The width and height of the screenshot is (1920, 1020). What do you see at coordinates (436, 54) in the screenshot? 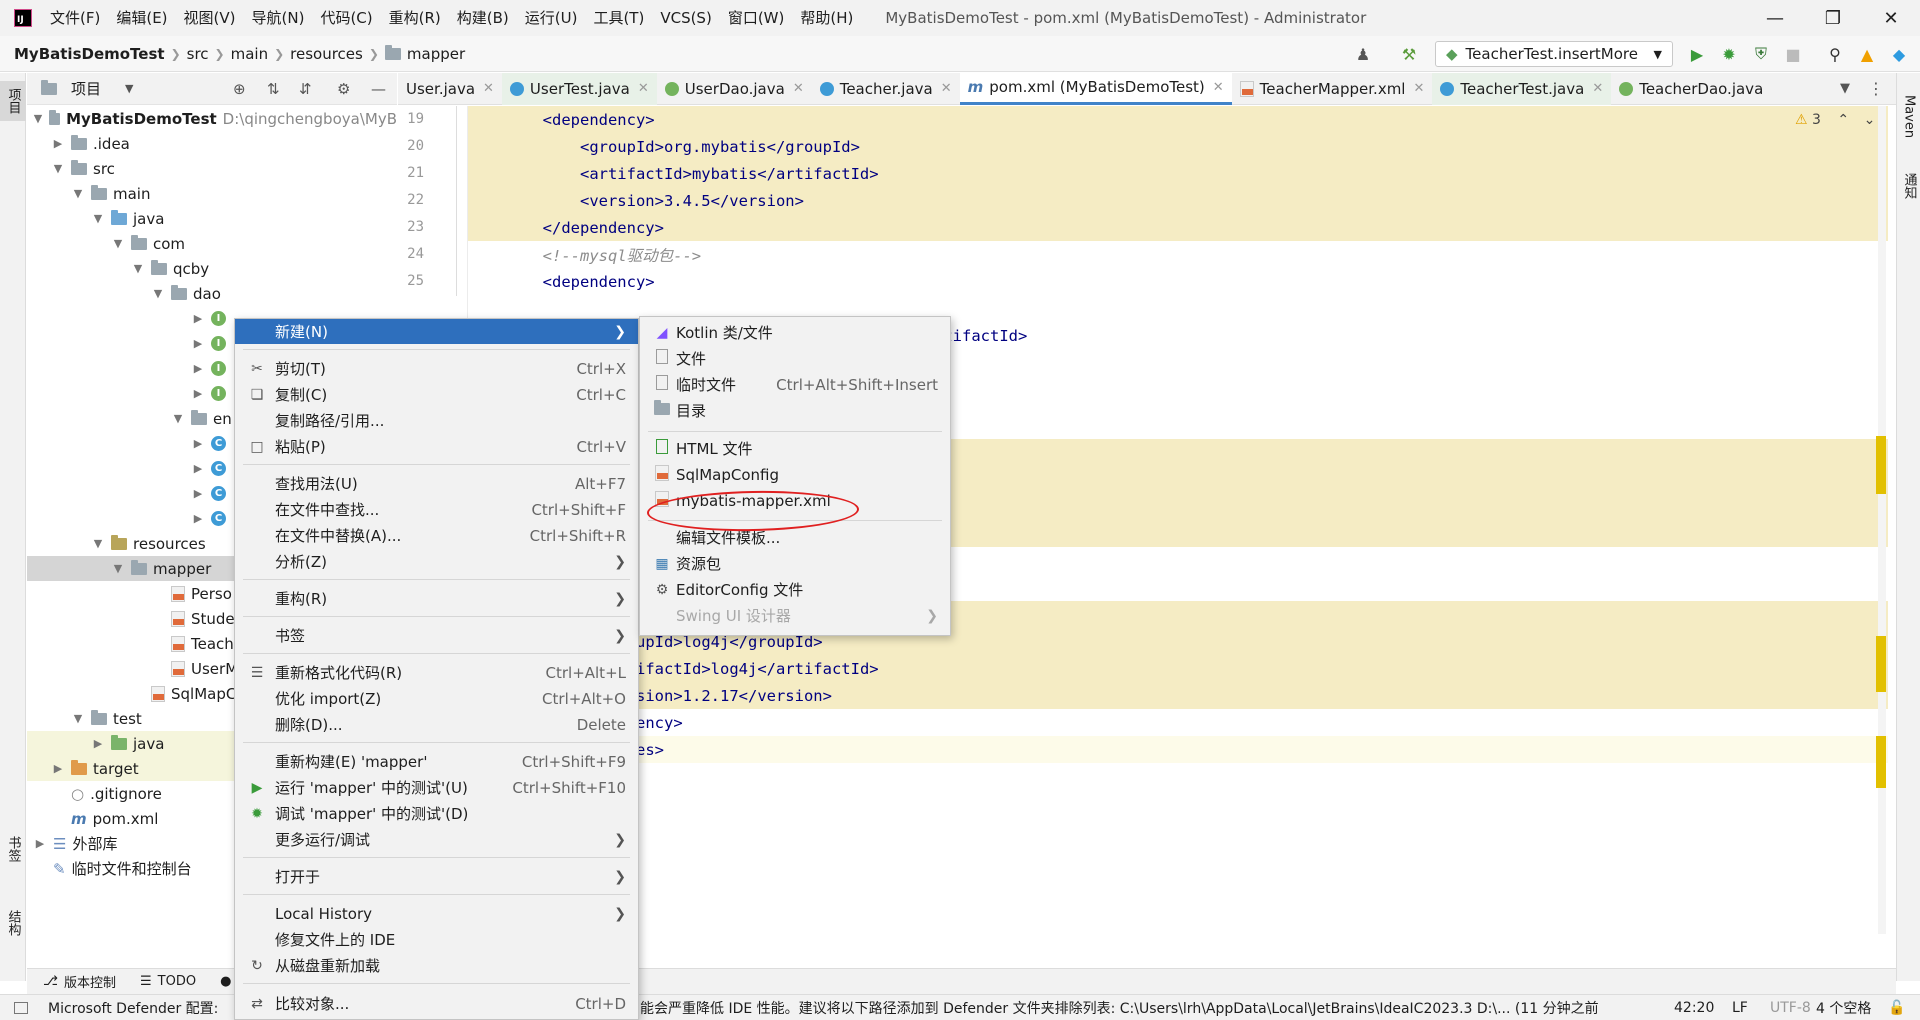
I see `breadcrumb-mapper: mapper` at bounding box center [436, 54].